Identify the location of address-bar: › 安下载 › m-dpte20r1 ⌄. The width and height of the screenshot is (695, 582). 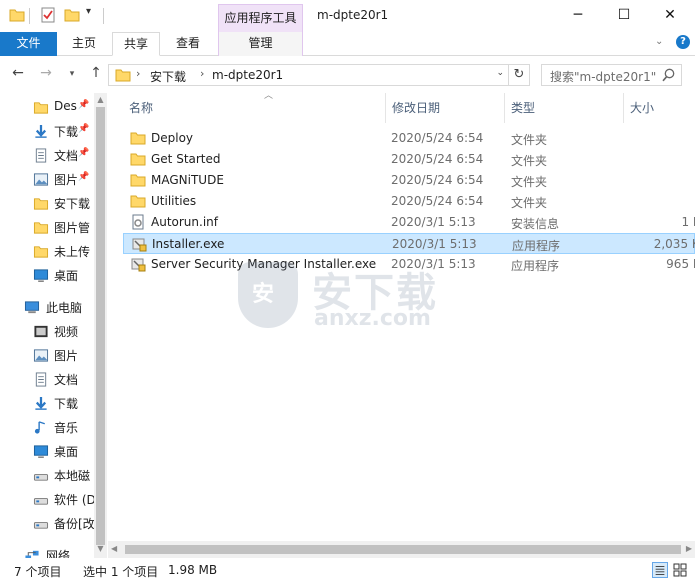
(308, 75).